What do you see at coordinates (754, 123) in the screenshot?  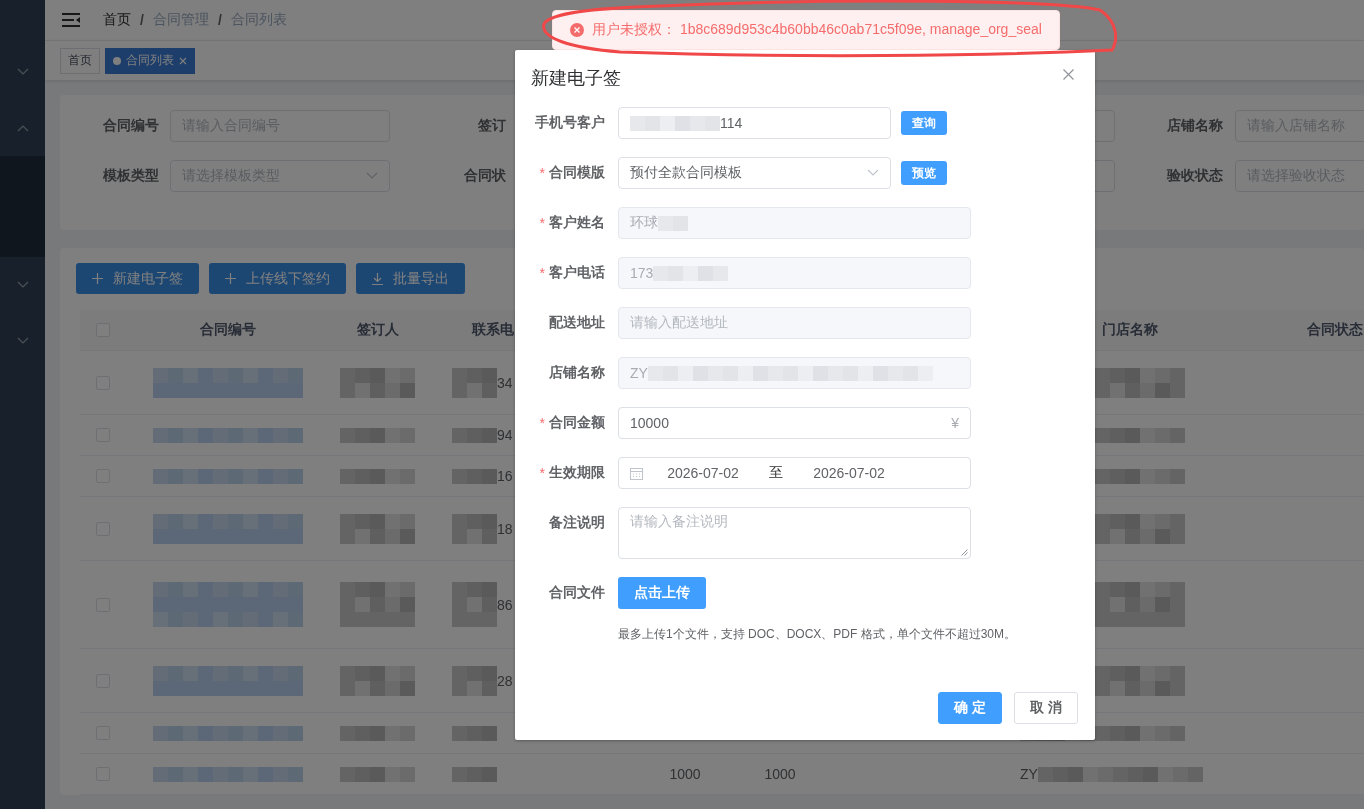 I see `input-field: 114` at bounding box center [754, 123].